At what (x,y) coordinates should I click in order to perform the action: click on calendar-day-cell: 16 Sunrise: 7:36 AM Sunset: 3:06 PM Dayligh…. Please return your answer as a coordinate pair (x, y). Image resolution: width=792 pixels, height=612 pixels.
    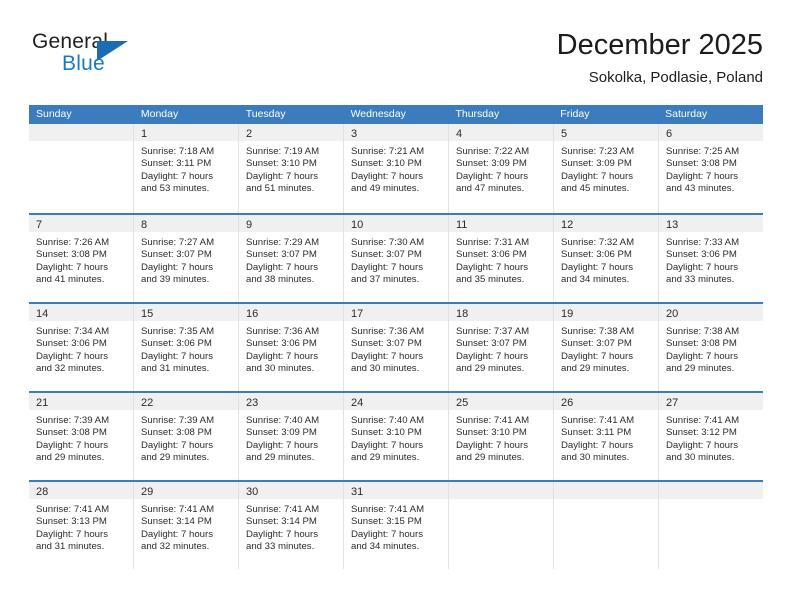
    Looking at the image, I should click on (291, 347).